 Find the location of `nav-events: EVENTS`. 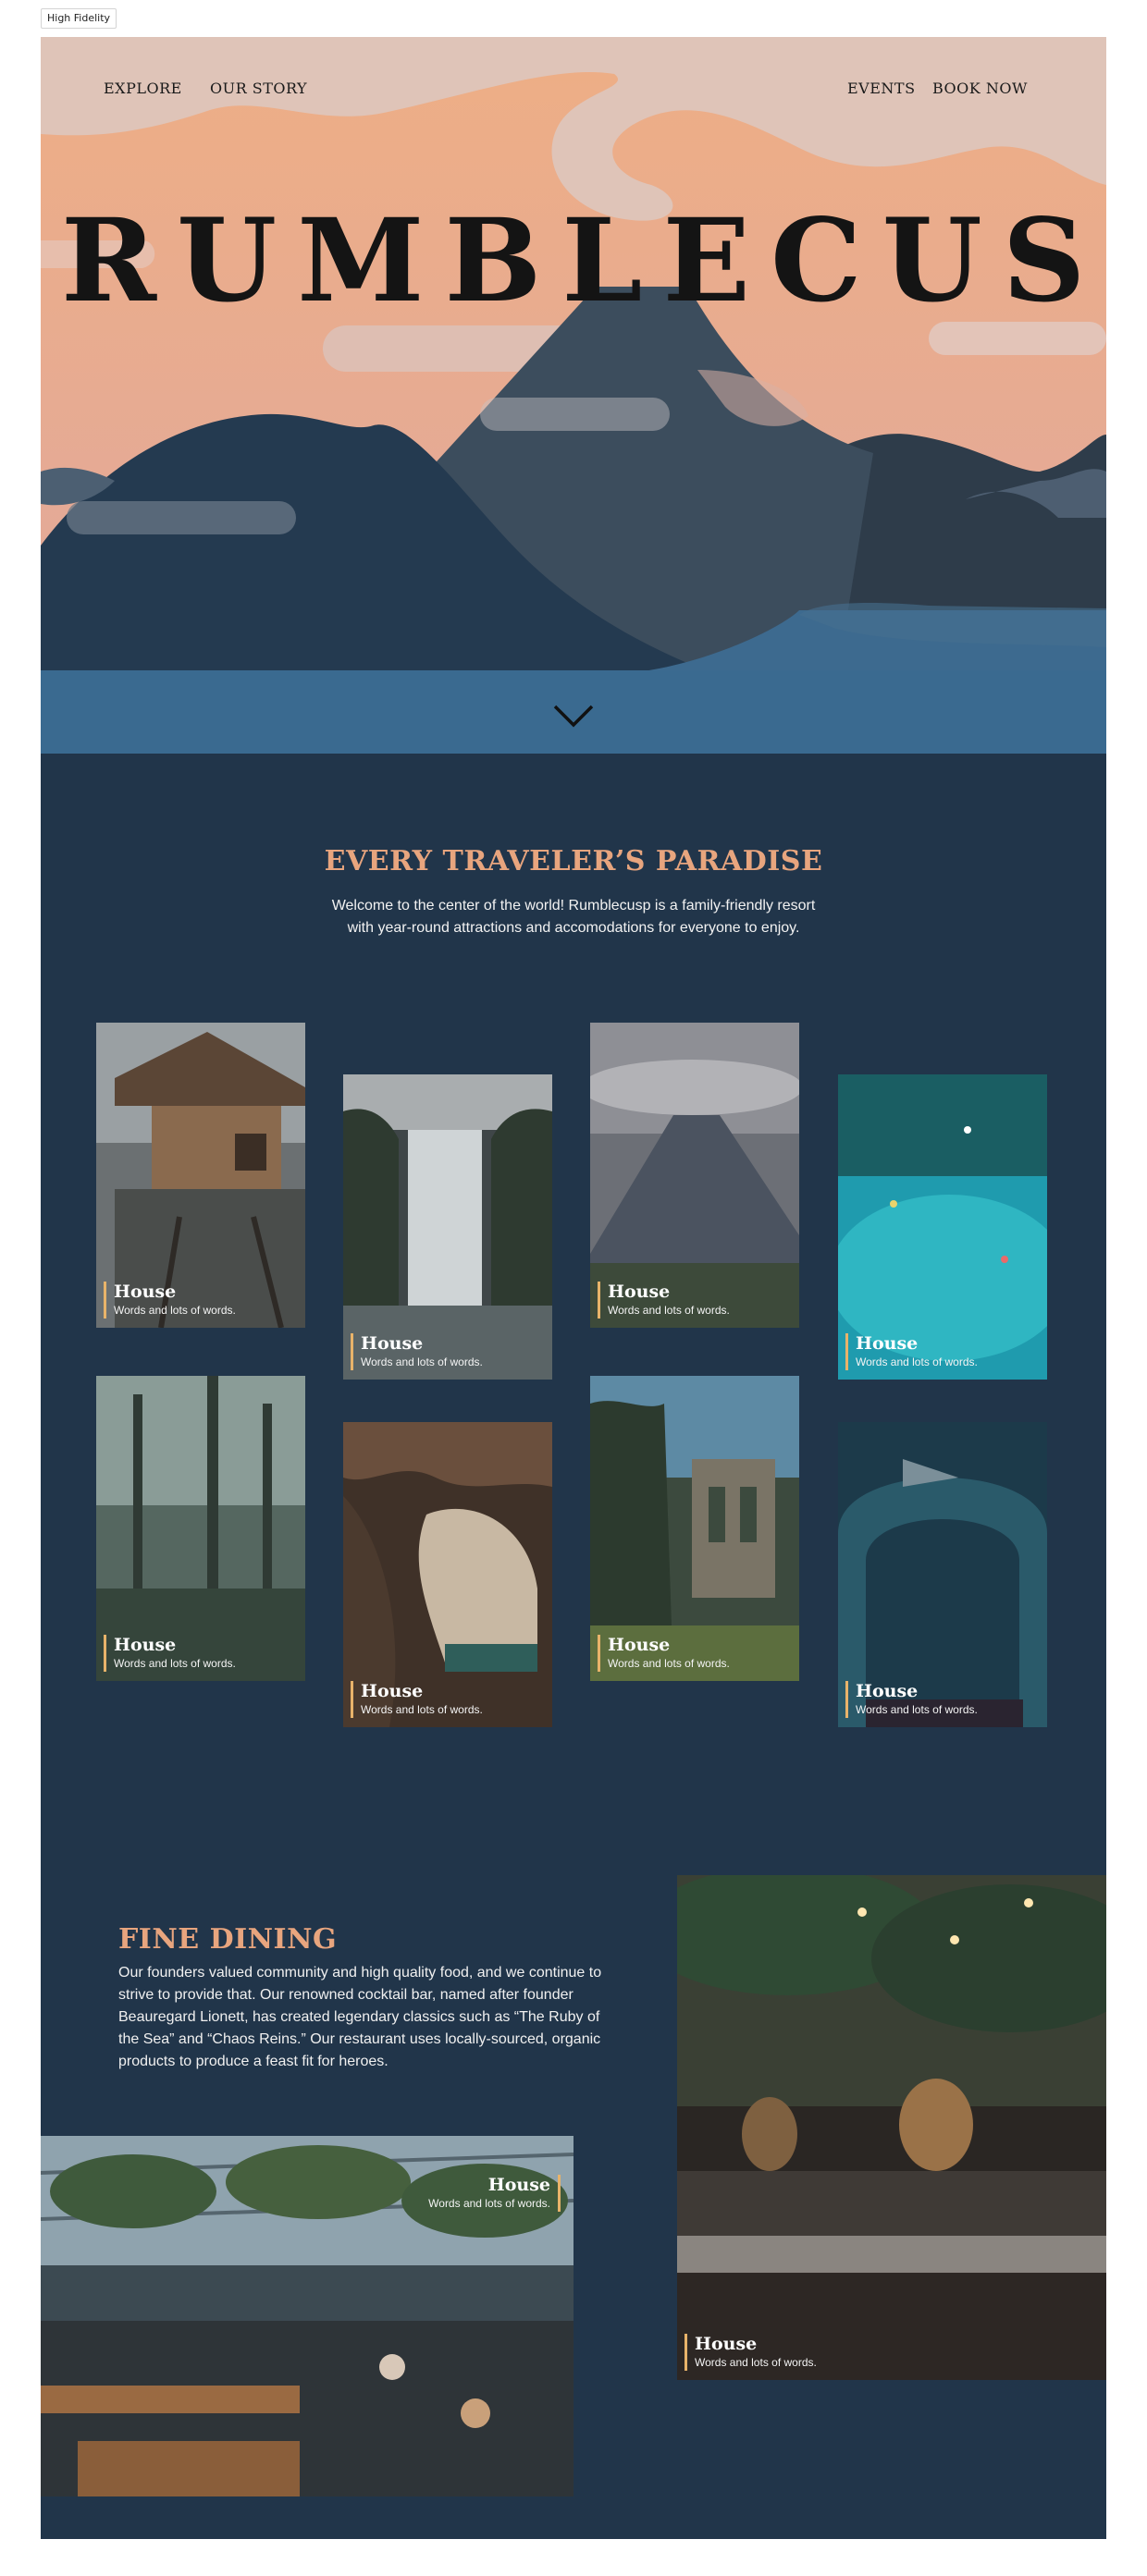

nav-events: EVENTS is located at coordinates (882, 88).